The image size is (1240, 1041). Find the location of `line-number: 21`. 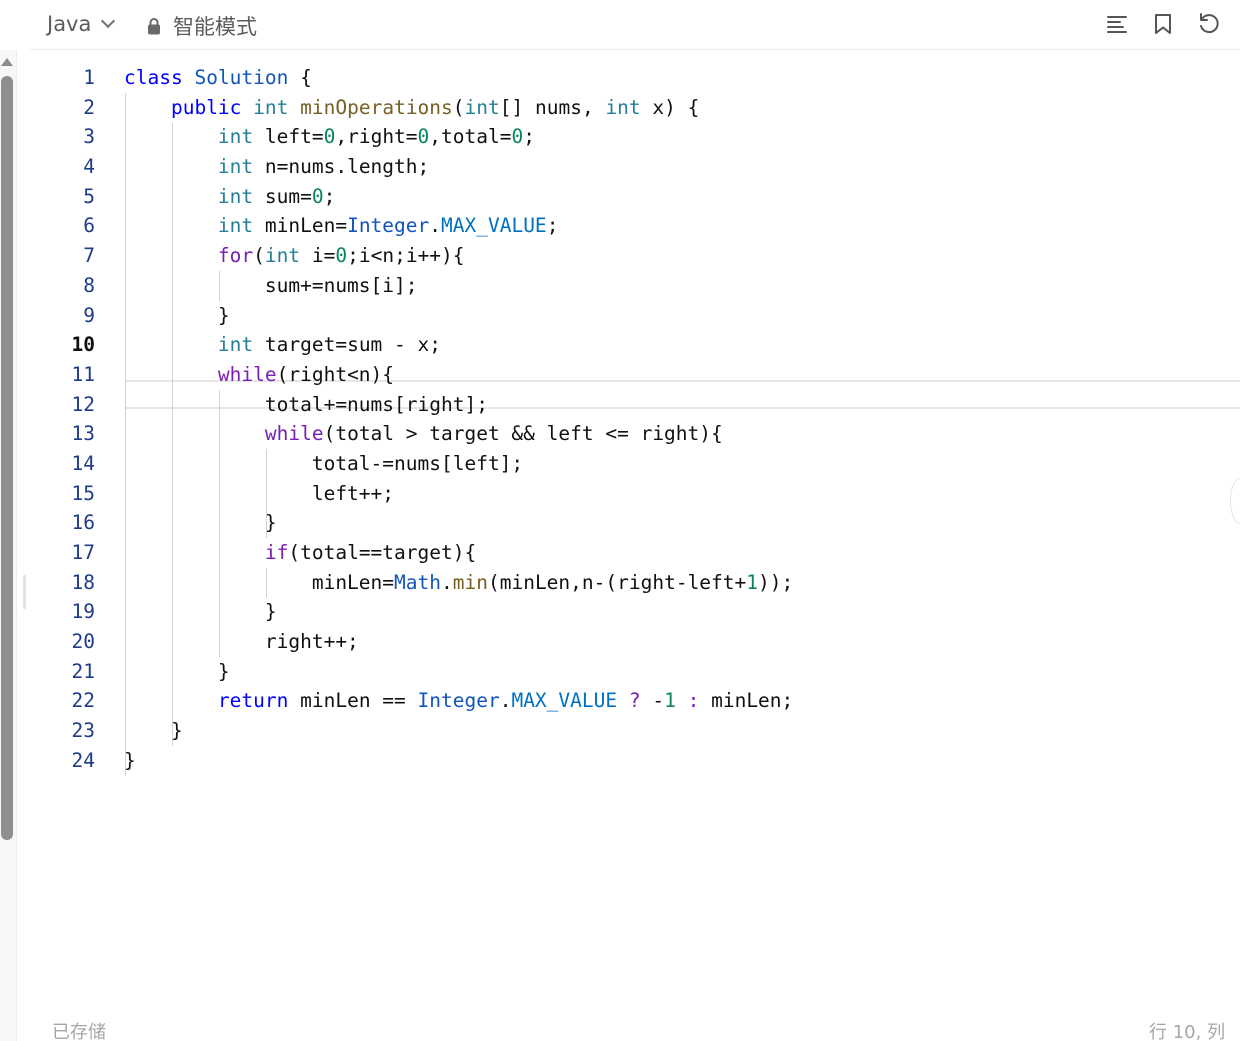

line-number: 21 is located at coordinates (83, 671).